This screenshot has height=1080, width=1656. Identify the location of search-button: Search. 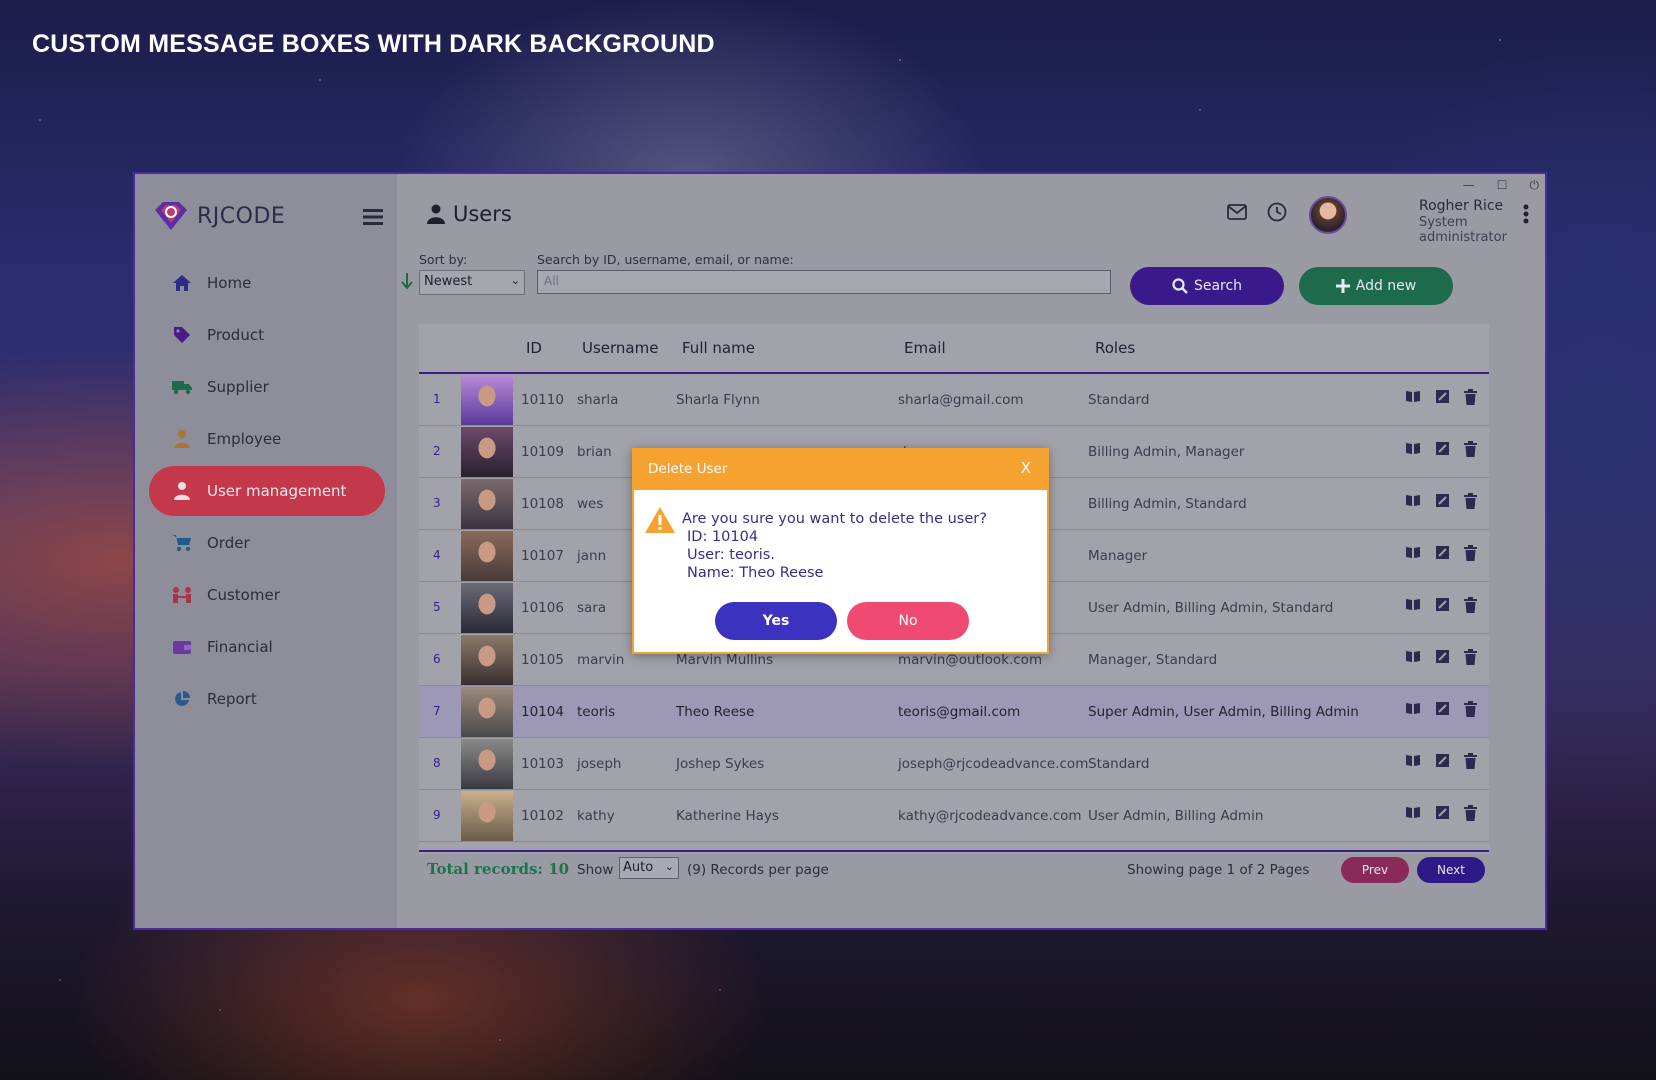
(1207, 286).